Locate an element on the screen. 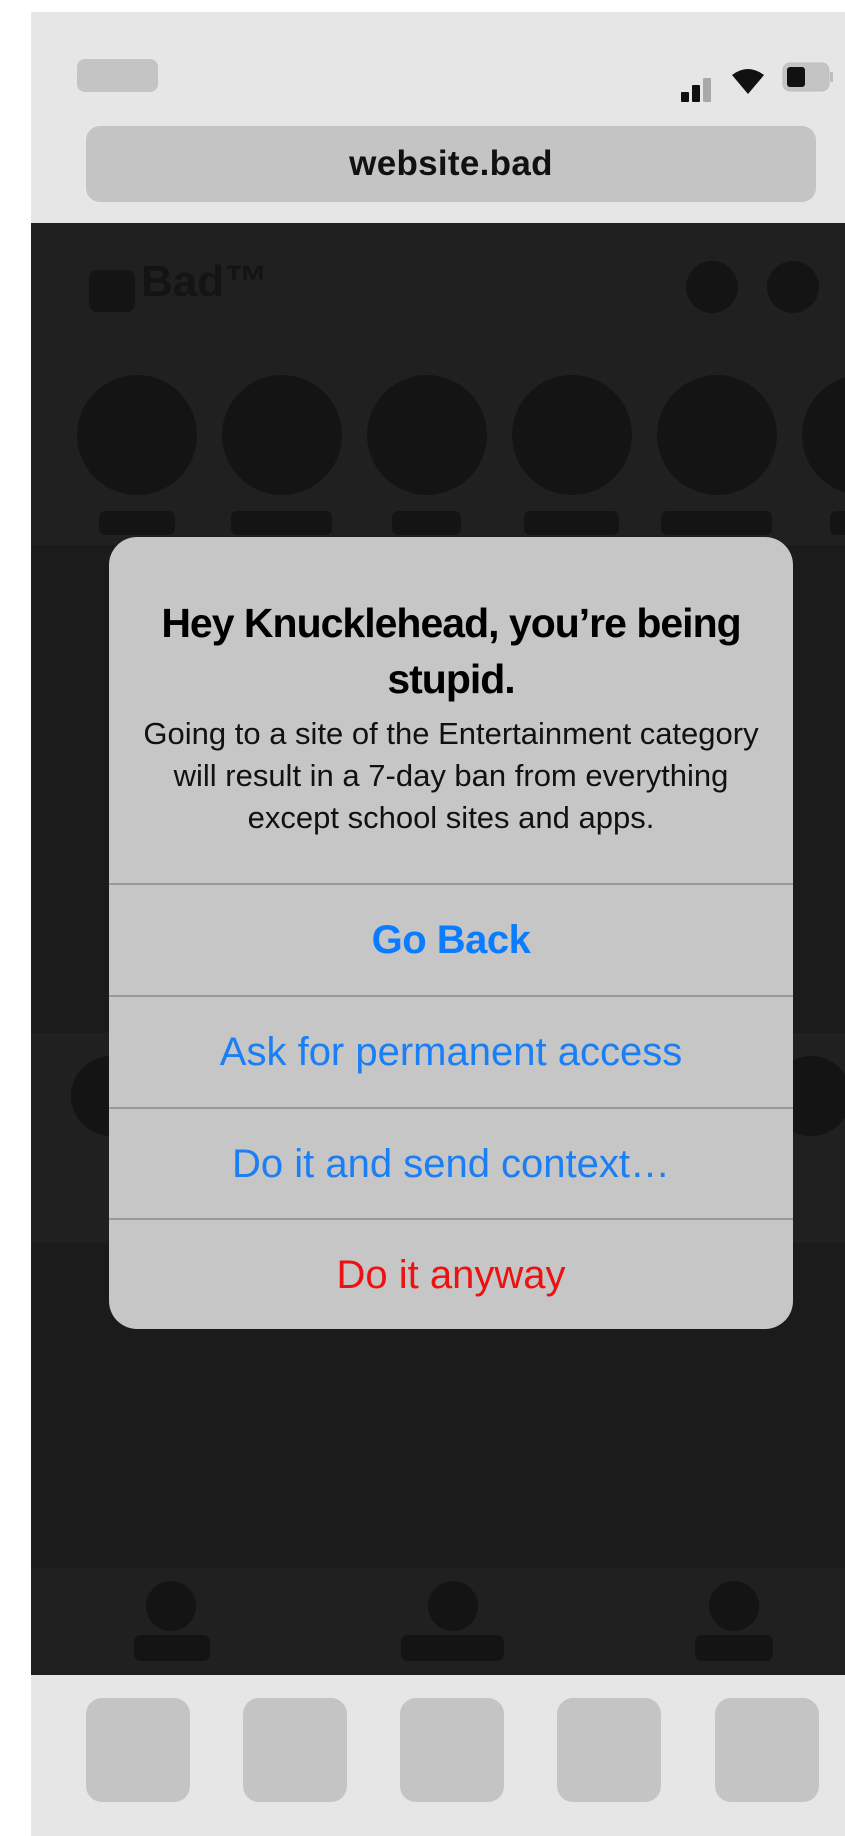 The image size is (845, 1836). address-bar-url: website.bad is located at coordinates (451, 163).